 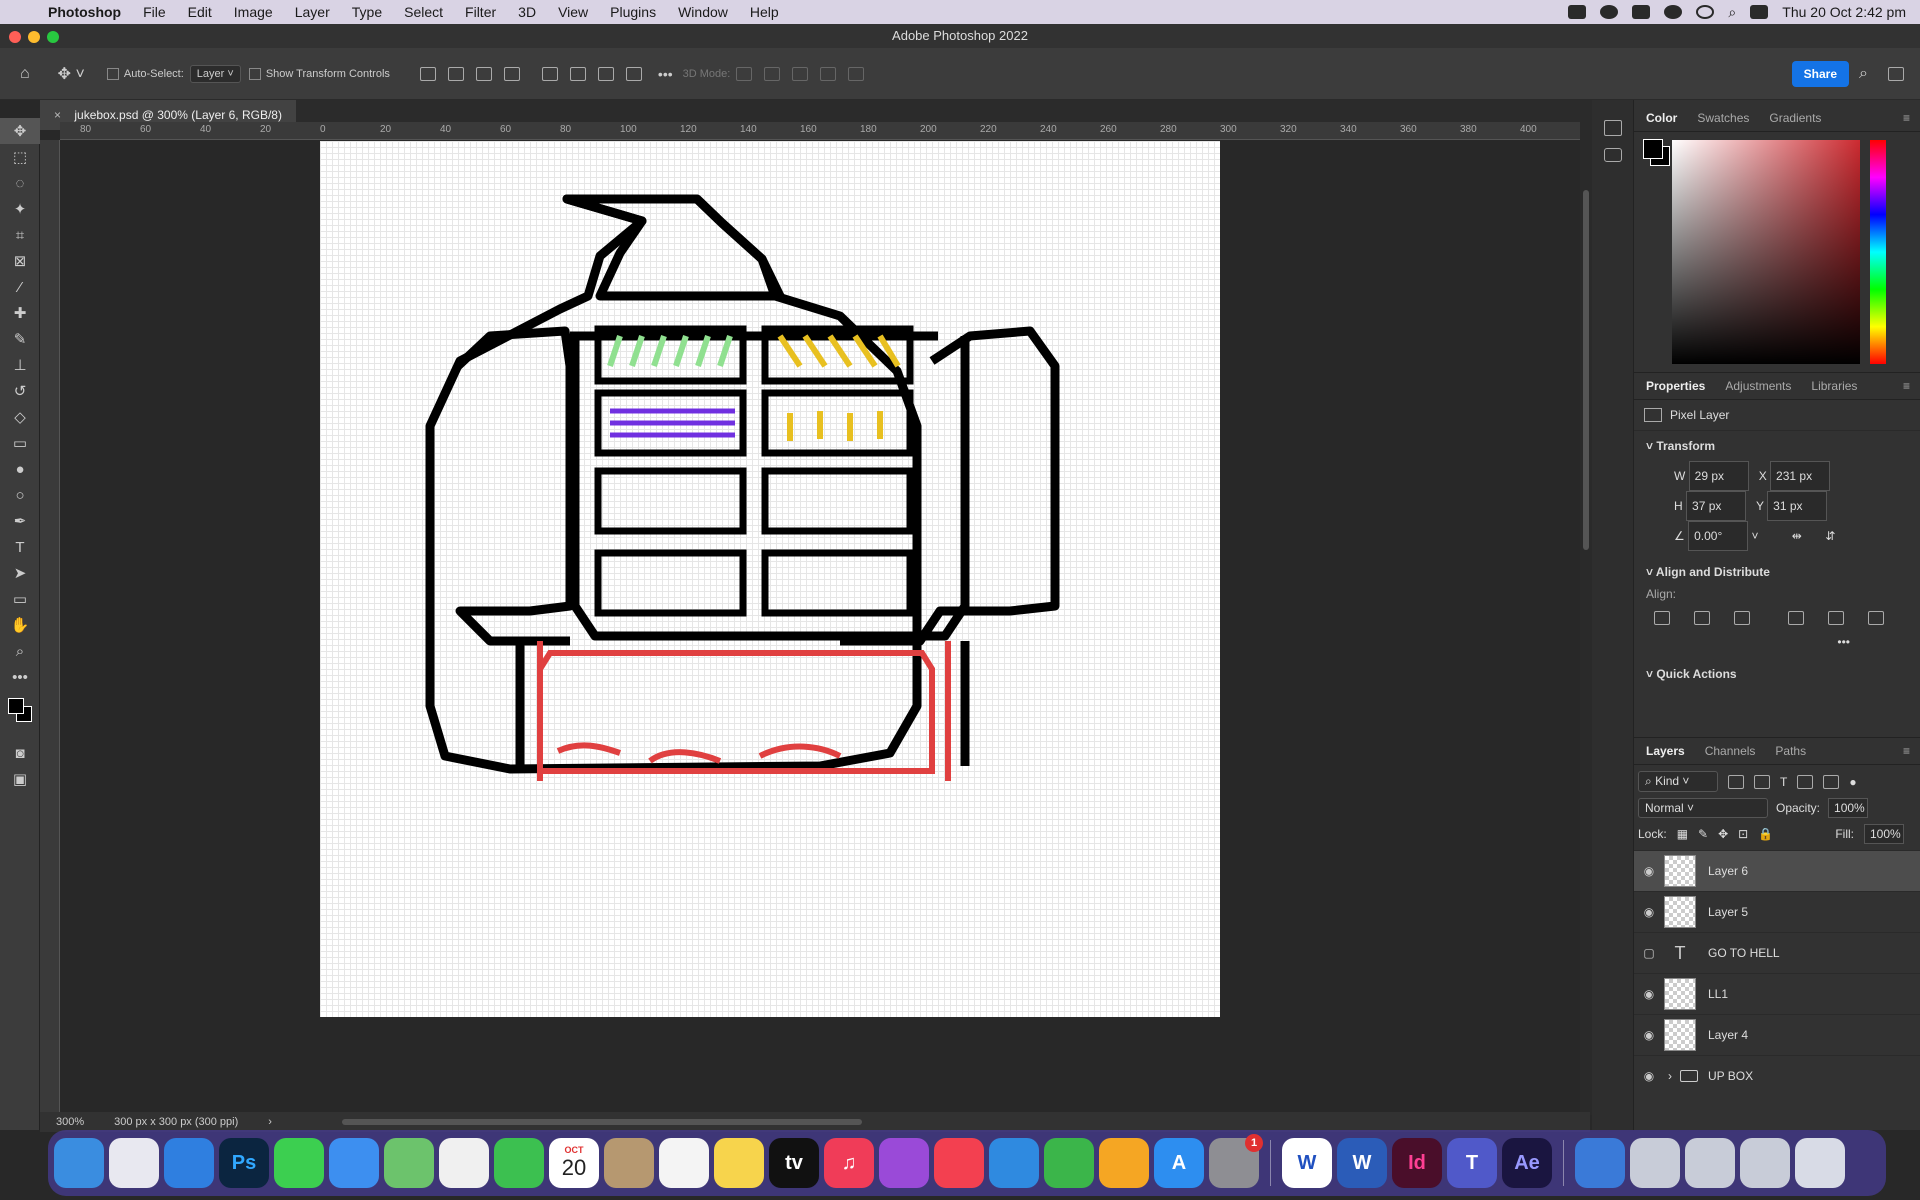 What do you see at coordinates (1790, 751) in the screenshot?
I see `tab-paths: Paths` at bounding box center [1790, 751].